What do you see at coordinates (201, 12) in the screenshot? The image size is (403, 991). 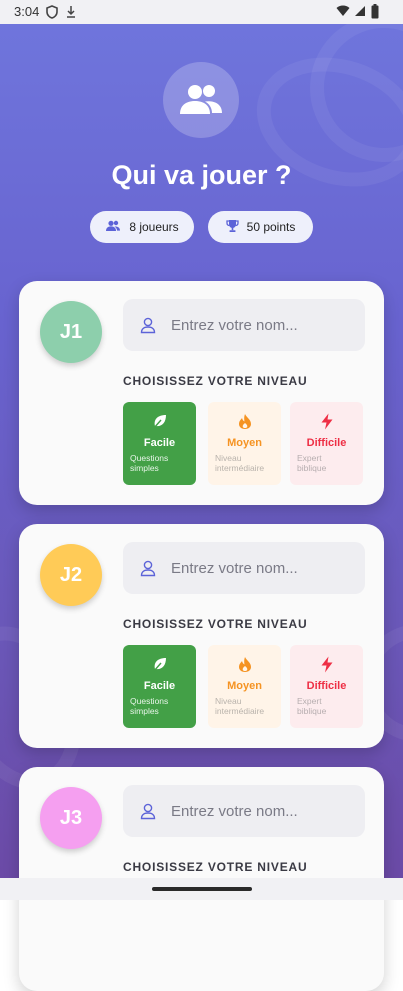 I see `status-bar: 3:04` at bounding box center [201, 12].